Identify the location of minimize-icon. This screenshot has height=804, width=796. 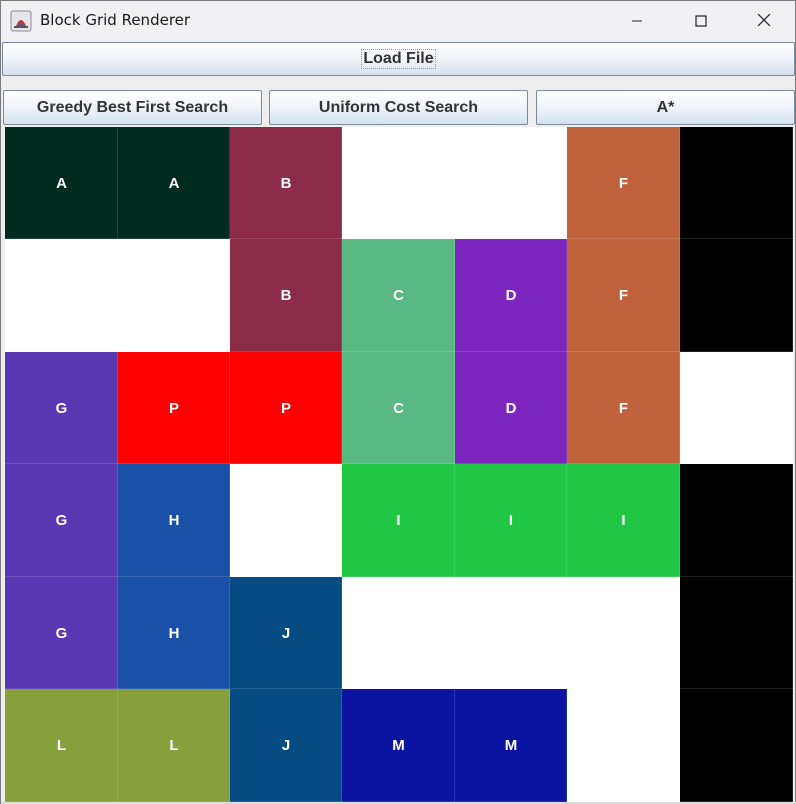
(637, 21).